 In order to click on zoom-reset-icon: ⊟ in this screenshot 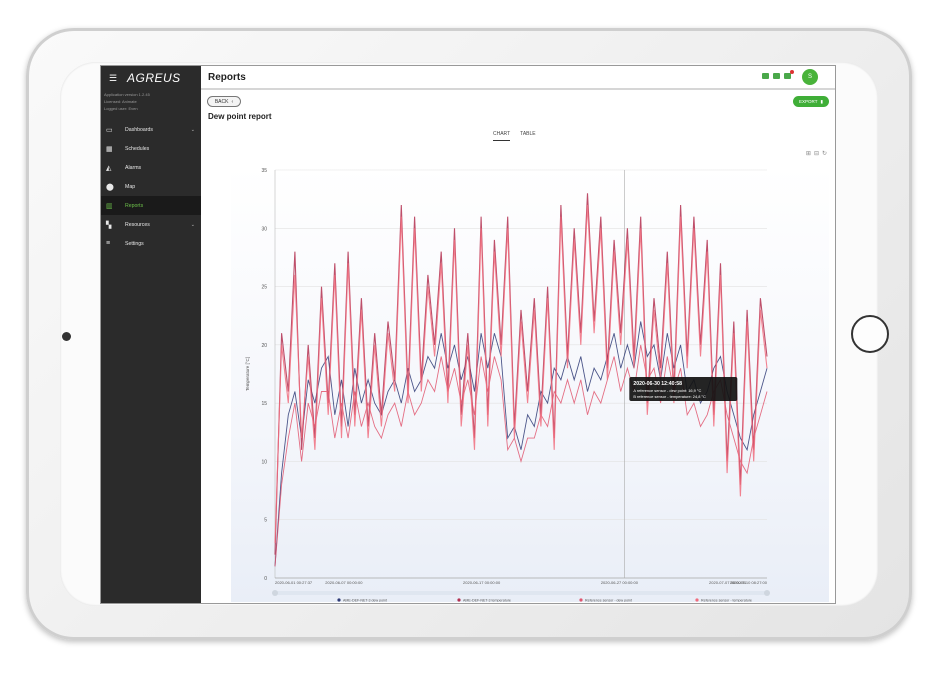, I will do `click(816, 153)`.